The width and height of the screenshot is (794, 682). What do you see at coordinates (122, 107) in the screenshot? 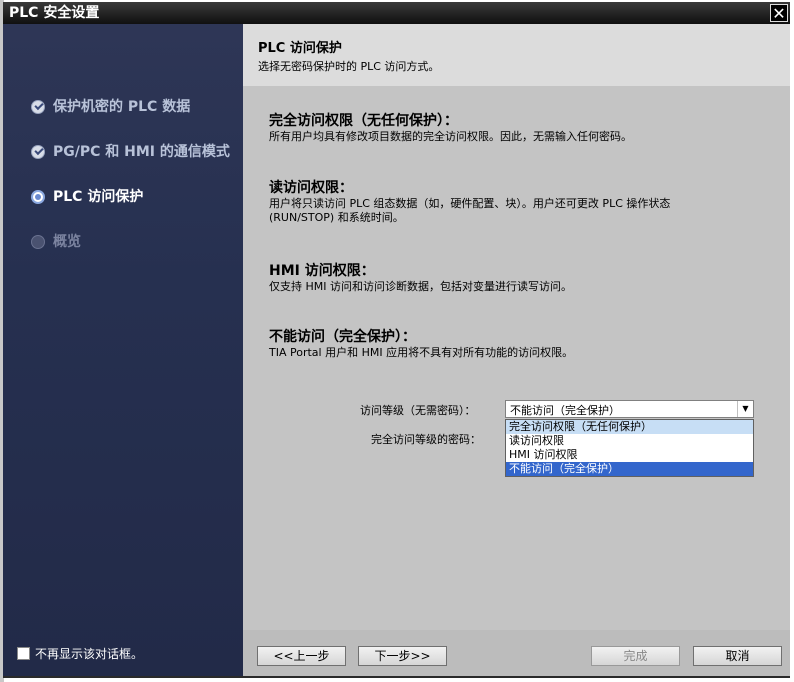
I see `step-label: 保护机密的 PLC 数据` at bounding box center [122, 107].